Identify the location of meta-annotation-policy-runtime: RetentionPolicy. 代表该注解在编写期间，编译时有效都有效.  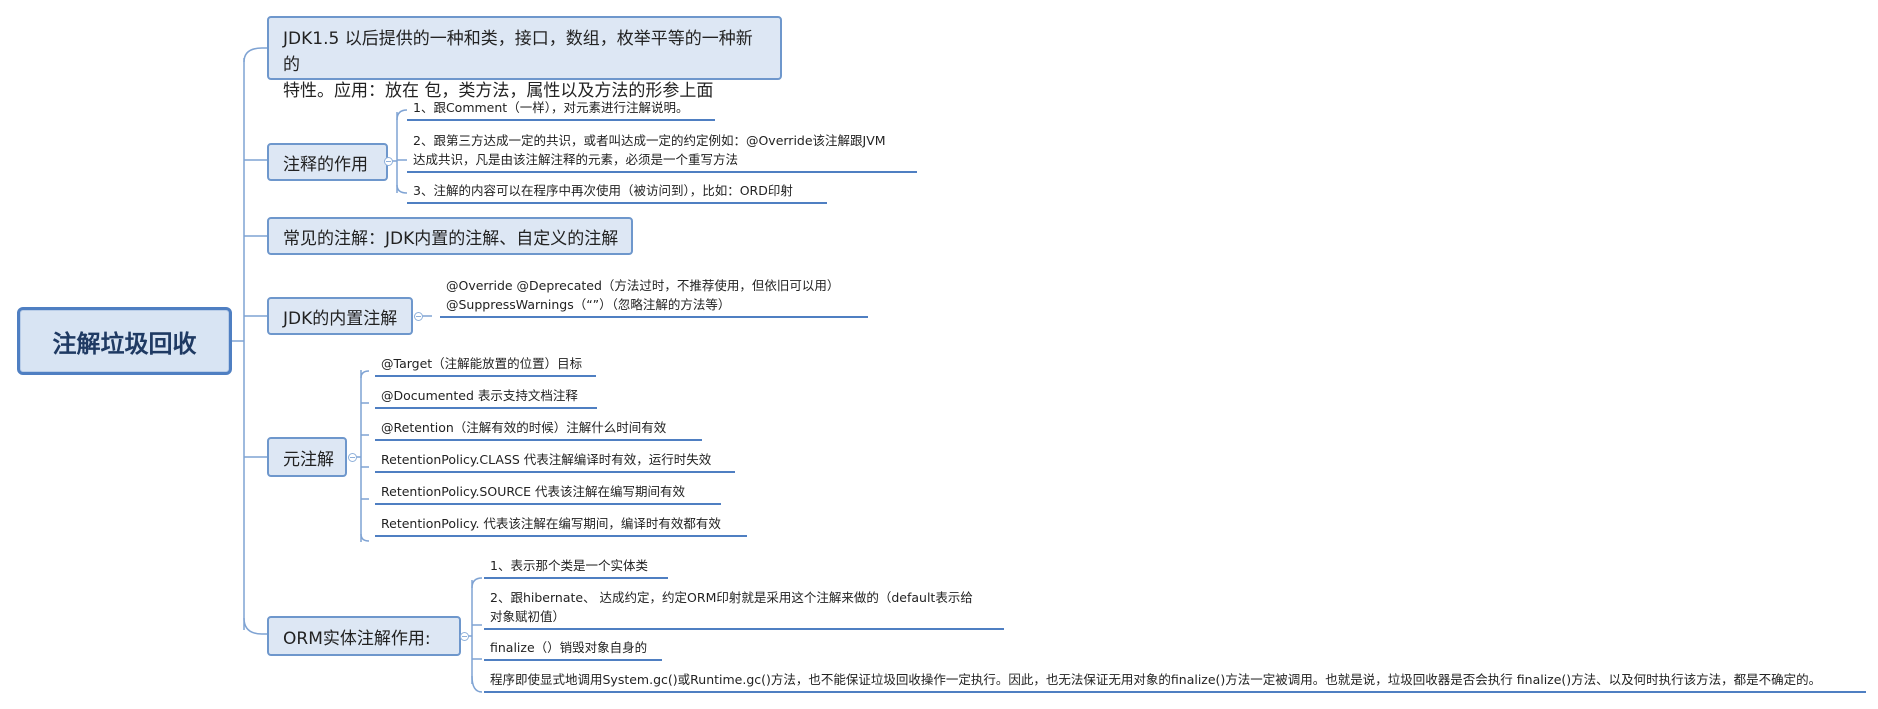
(561, 525).